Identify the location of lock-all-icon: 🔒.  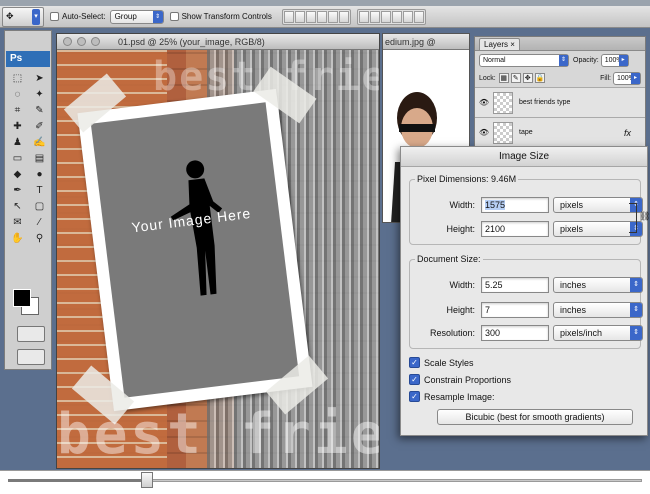
(539, 78).